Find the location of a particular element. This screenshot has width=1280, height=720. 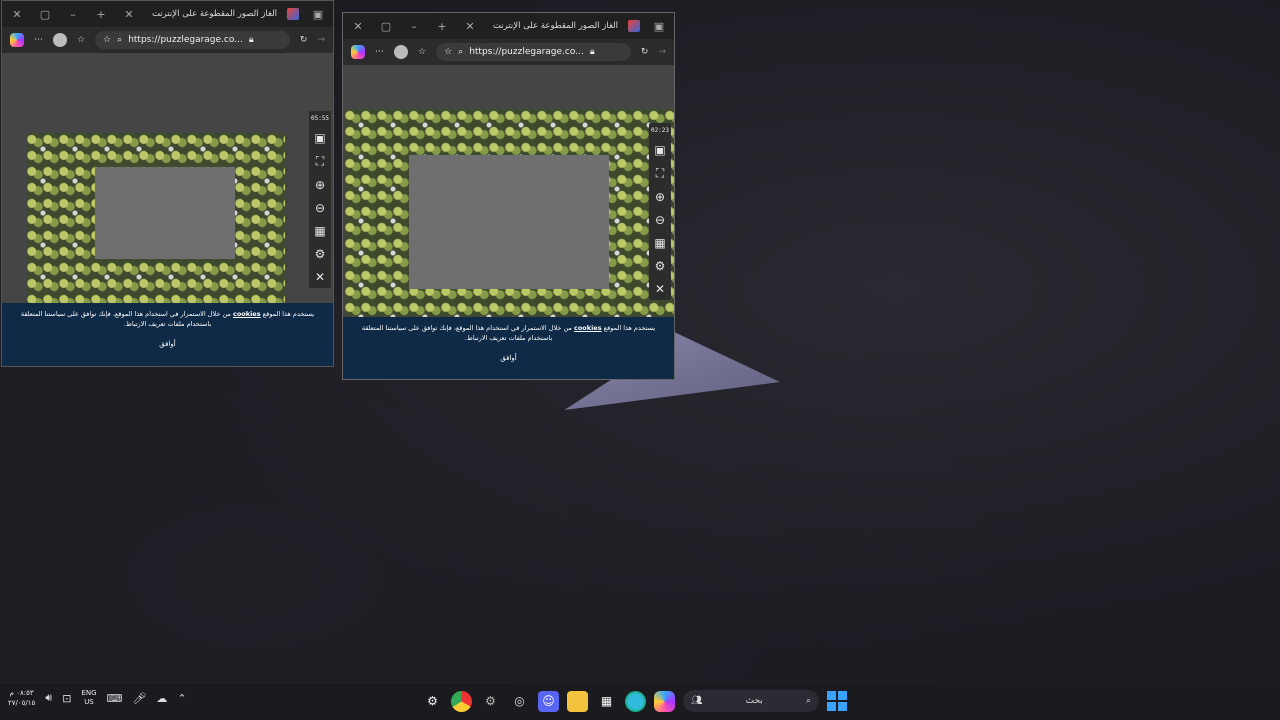

language-indicator: ENG US is located at coordinates (88, 698).